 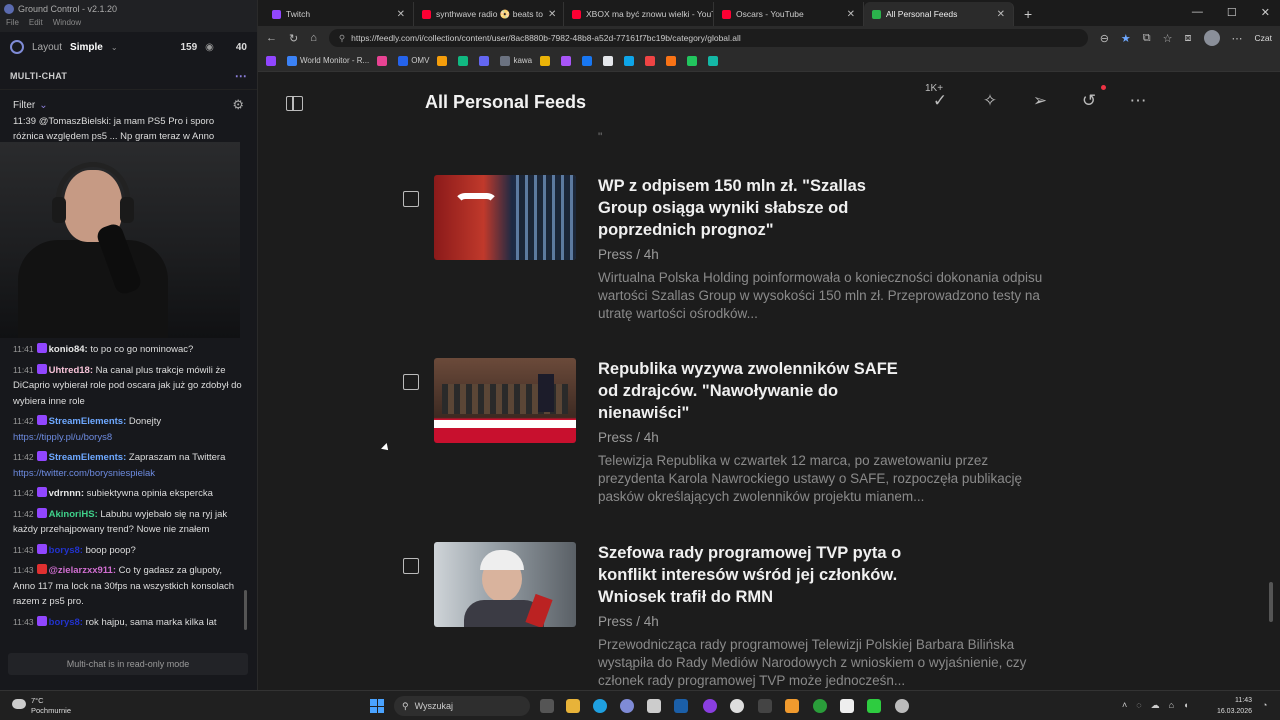 What do you see at coordinates (639, 14) in the screenshot?
I see `browser-tab: XBOX ma być znowu wielki - YouT✕` at bounding box center [639, 14].